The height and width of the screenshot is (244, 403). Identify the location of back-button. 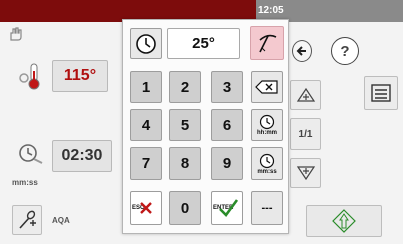
(302, 51).